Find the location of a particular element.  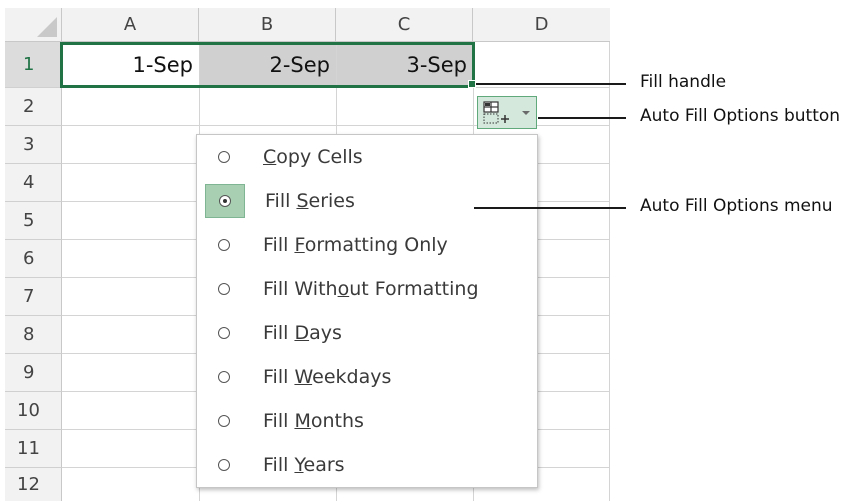

accelerator-key: S is located at coordinates (302, 201).